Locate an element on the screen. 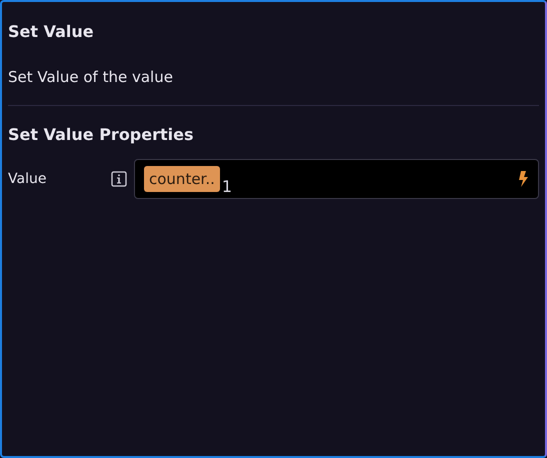 The height and width of the screenshot is (458, 547). lightning-icon is located at coordinates (523, 179).